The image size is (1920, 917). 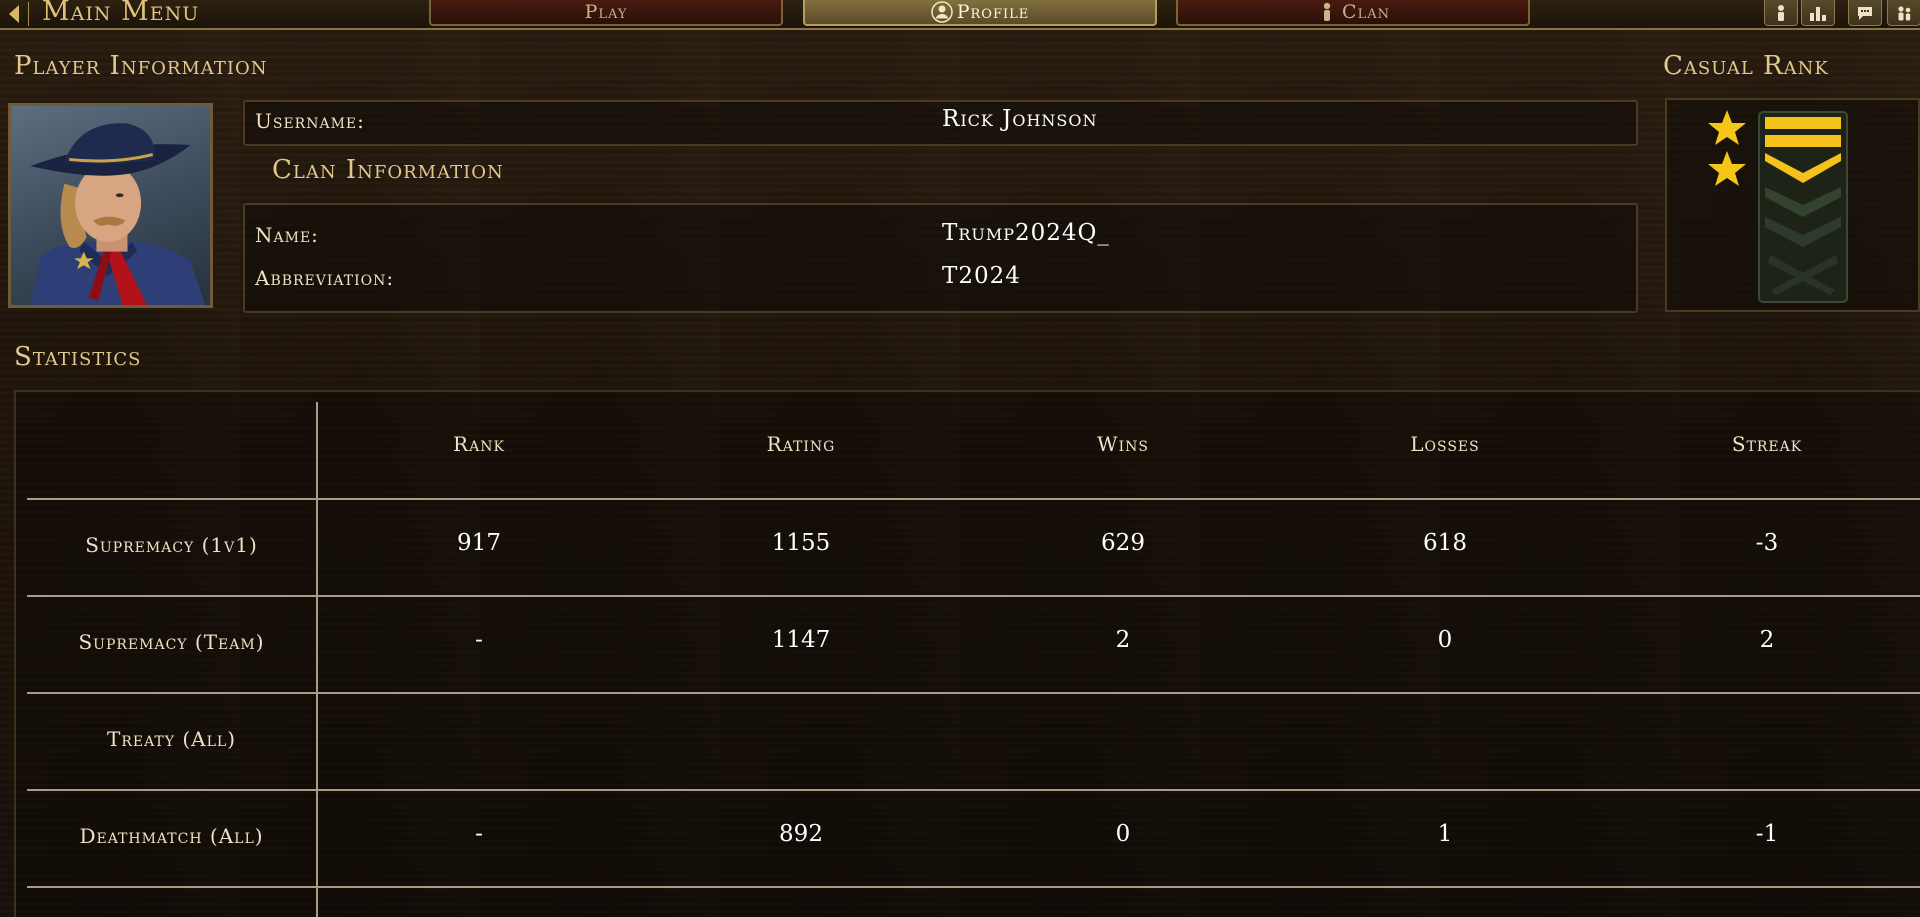 I want to click on table-cell: 618, so click(x=1445, y=543).